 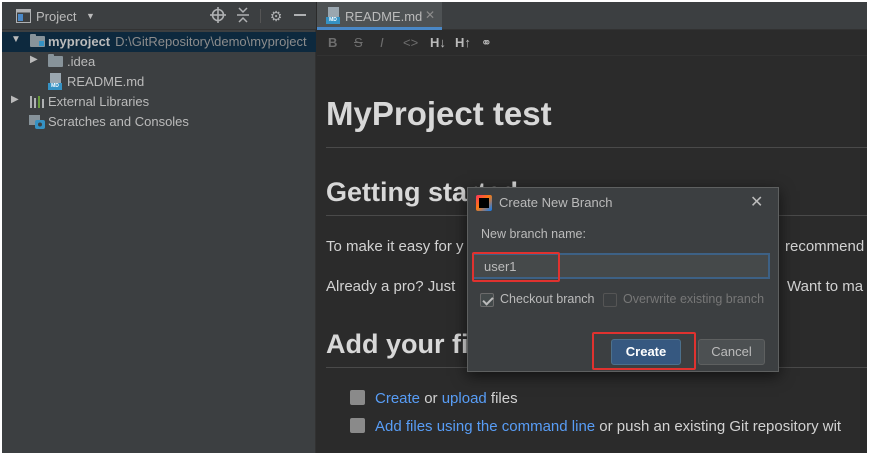 I want to click on tree-item-idea: ▶ .idea, so click(x=159, y=62).